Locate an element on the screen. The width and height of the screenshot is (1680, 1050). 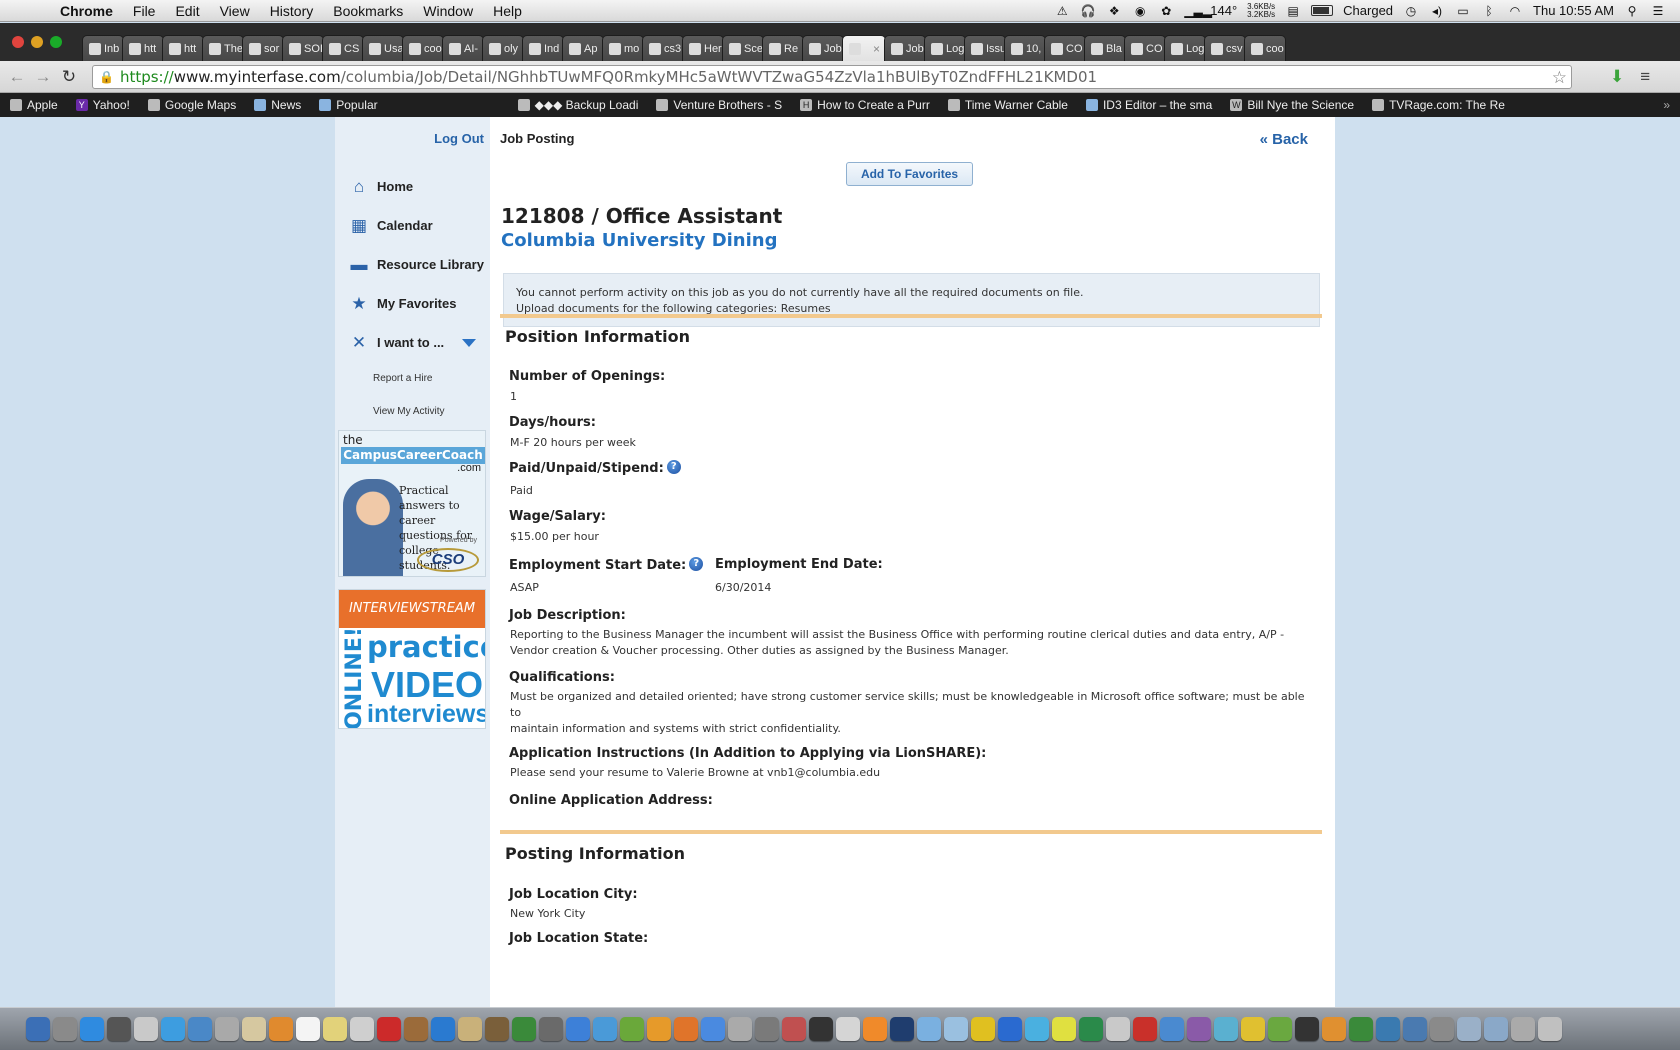
browser-tab: oly is located at coordinates (503, 48).